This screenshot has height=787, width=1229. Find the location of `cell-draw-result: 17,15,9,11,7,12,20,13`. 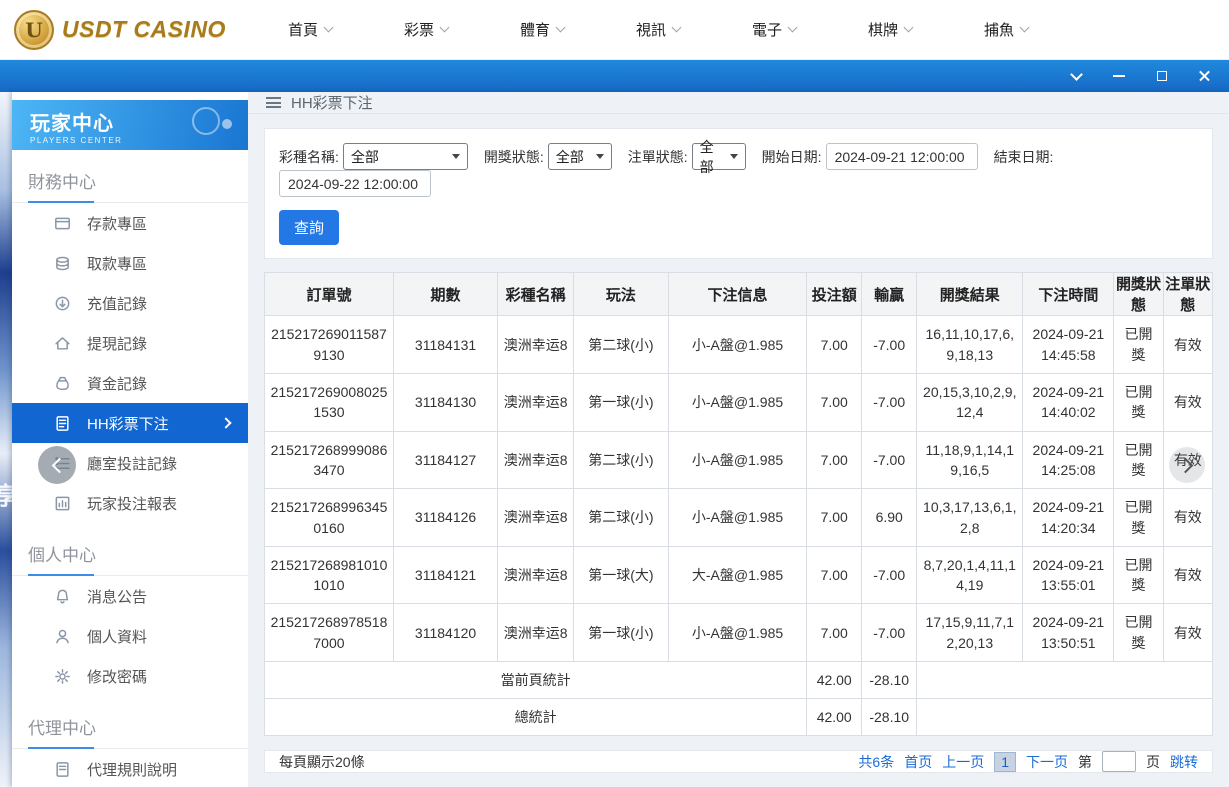

cell-draw-result: 17,15,9,11,7,12,20,13 is located at coordinates (970, 632).